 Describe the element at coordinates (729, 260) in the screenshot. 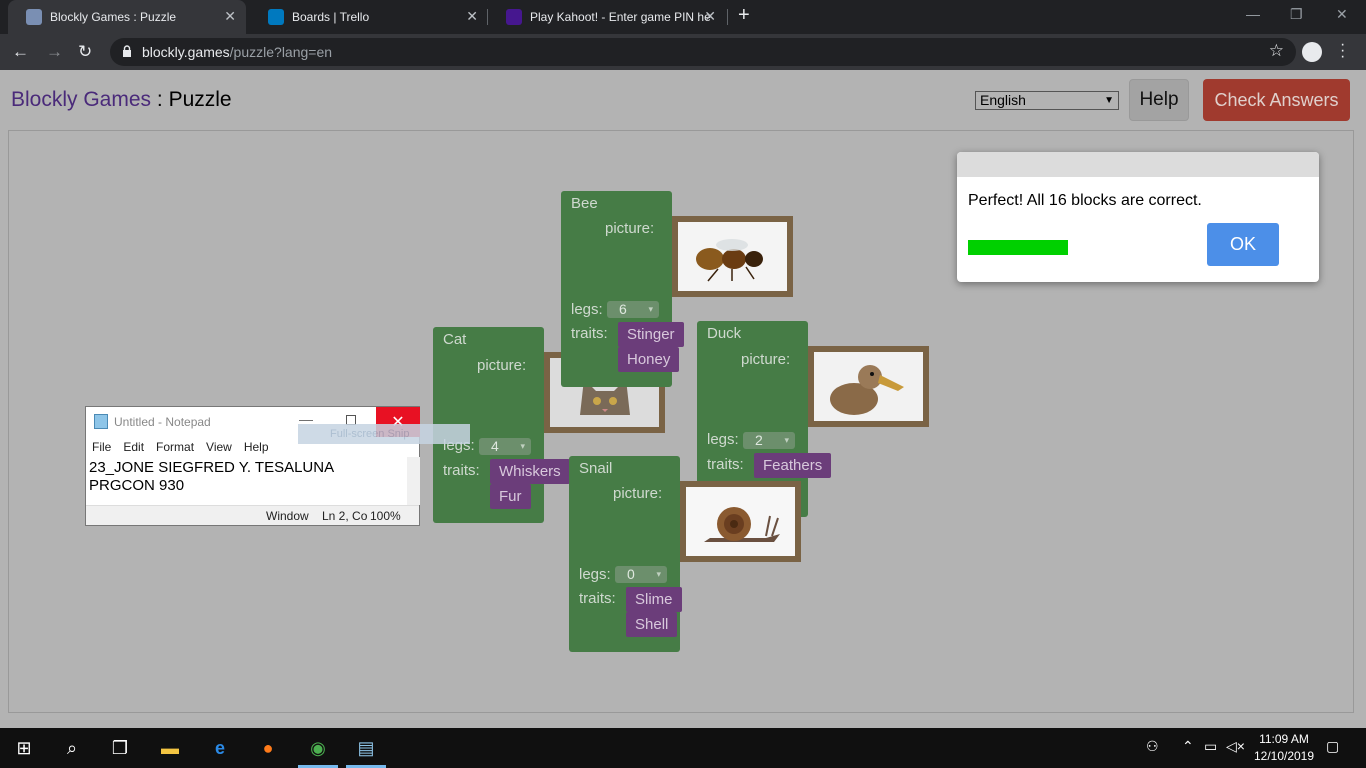

I see `bee-icon` at that location.